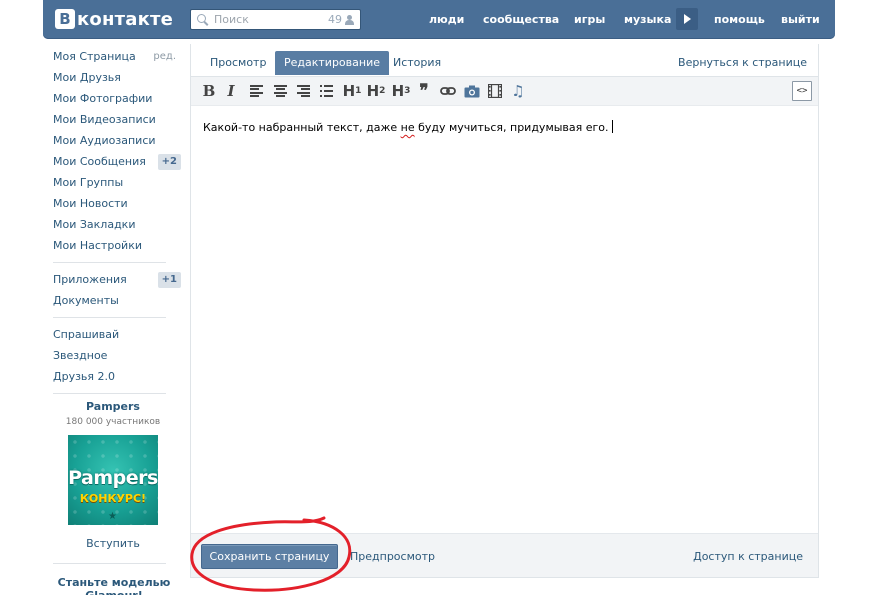  I want to click on editor-text: Какой-то набранный текст, даже, so click(302, 127).